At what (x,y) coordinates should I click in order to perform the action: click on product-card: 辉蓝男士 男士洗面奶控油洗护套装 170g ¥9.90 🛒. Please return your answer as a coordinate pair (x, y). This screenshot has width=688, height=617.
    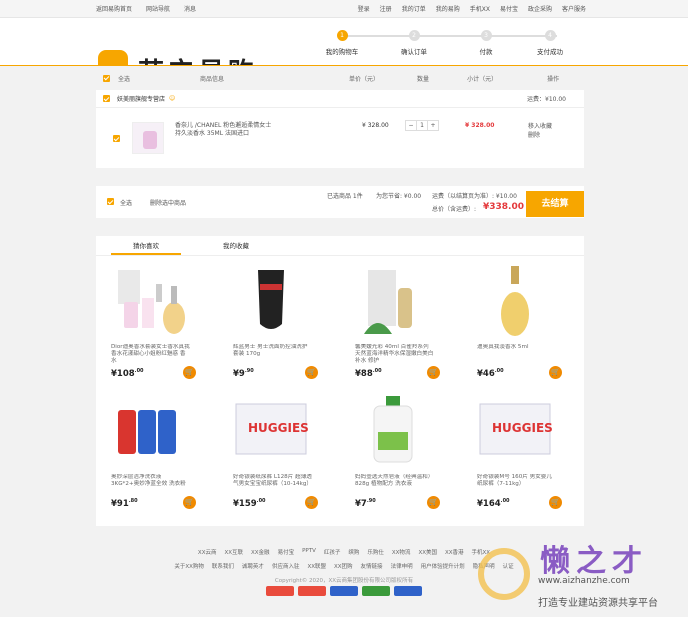
    Looking at the image, I should click on (271, 320).